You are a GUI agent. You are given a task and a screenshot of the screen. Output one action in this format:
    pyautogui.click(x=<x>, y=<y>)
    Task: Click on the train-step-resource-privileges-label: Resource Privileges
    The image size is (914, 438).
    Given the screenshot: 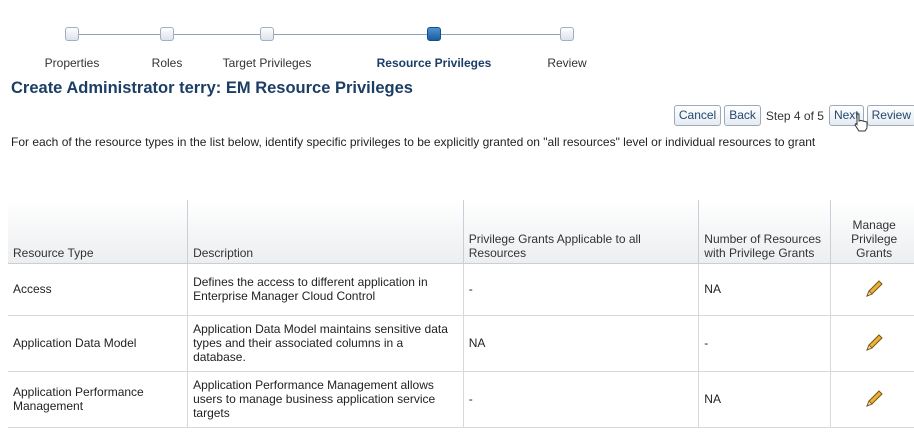 What is the action you would take?
    pyautogui.click(x=434, y=63)
    